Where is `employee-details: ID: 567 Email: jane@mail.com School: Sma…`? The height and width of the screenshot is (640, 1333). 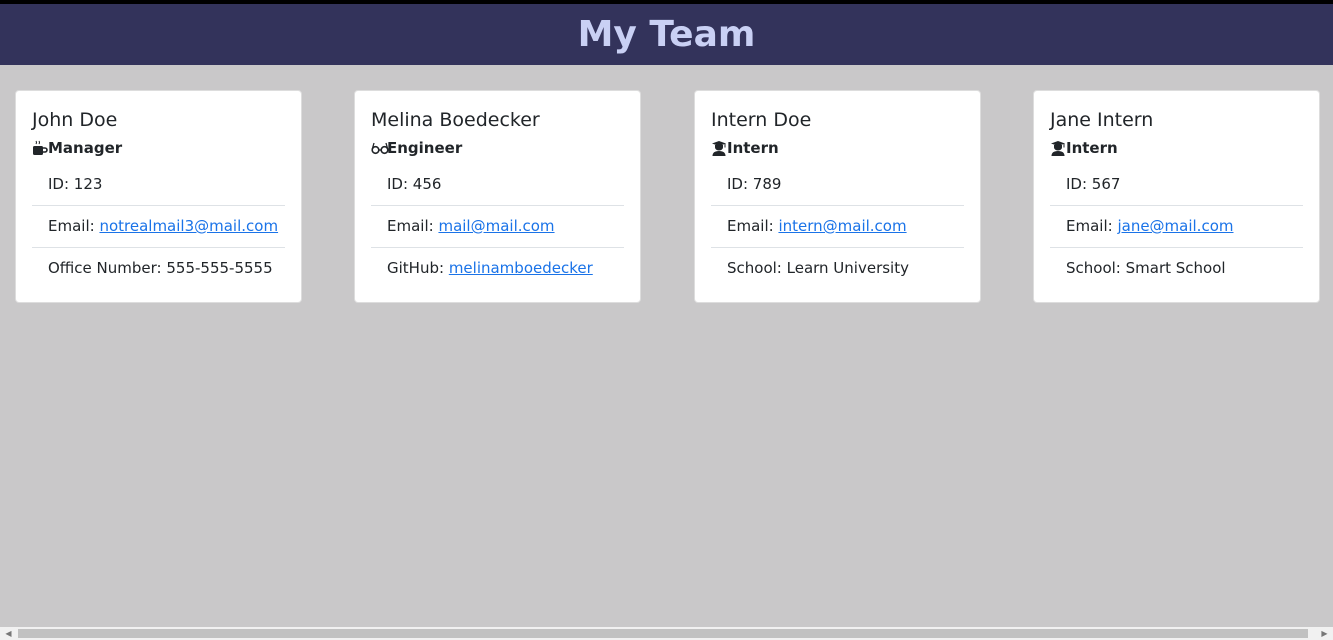
employee-details: ID: 567 Email: jane@mail.com School: Sma… is located at coordinates (1176, 226).